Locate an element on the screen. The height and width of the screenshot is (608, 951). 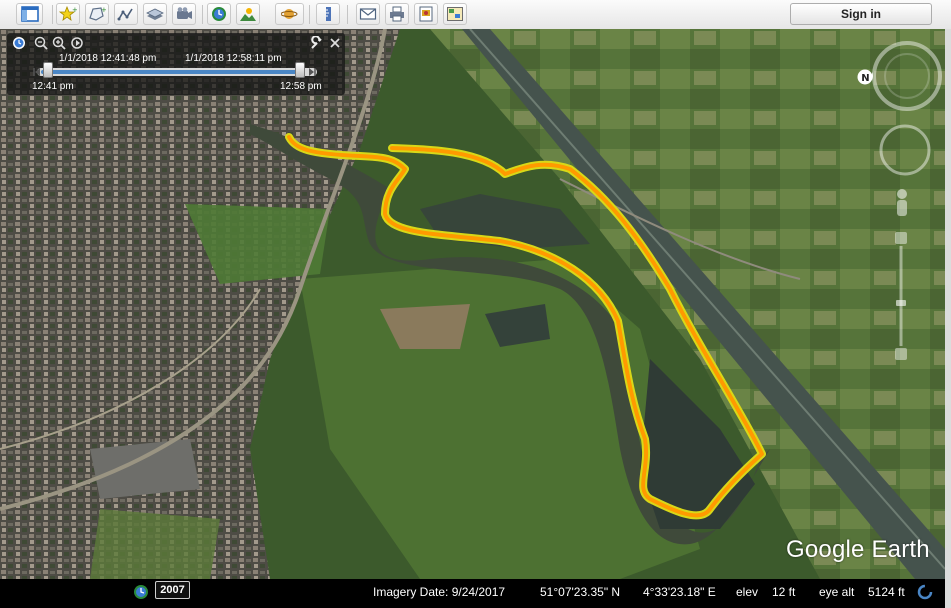
sidebar-icon is located at coordinates (29, 14).